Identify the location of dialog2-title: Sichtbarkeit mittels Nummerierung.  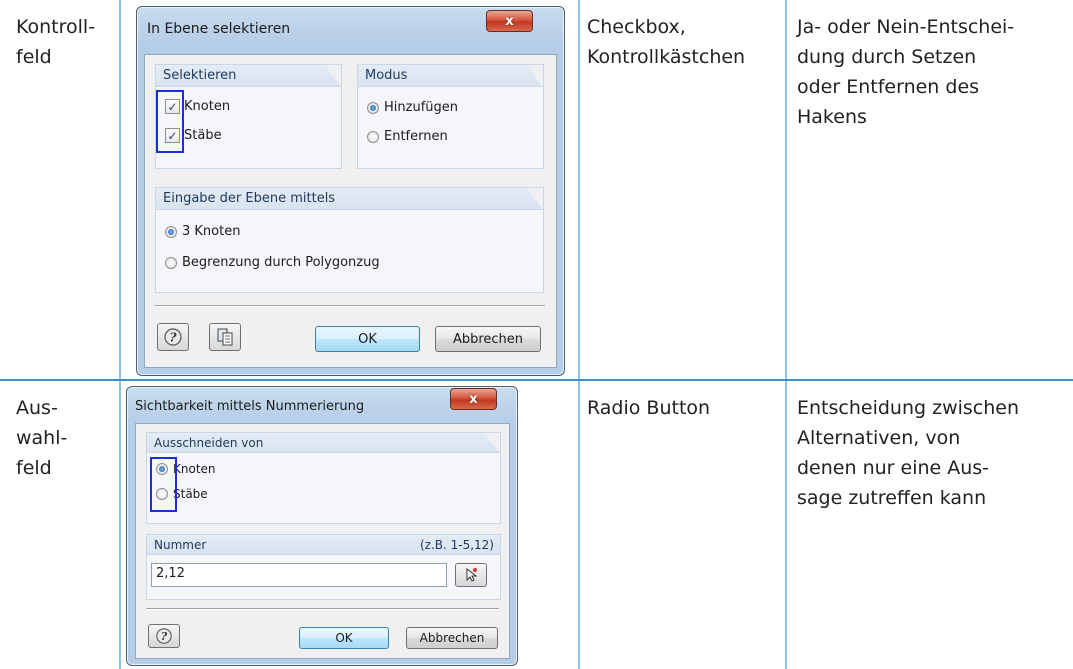
(250, 406).